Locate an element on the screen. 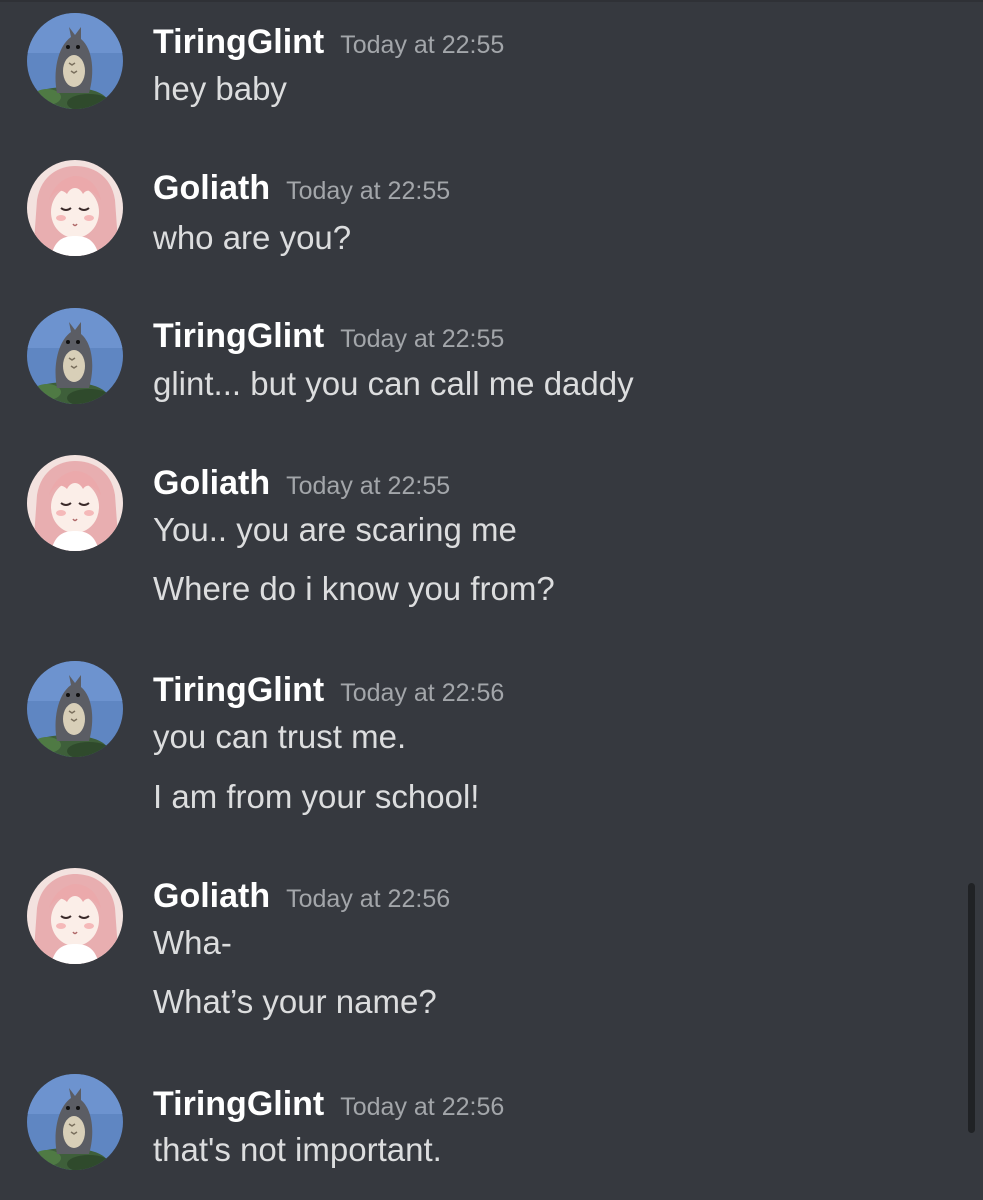 This screenshot has width=983, height=1200. message-text: Where do i know you from? is located at coordinates (354, 588).